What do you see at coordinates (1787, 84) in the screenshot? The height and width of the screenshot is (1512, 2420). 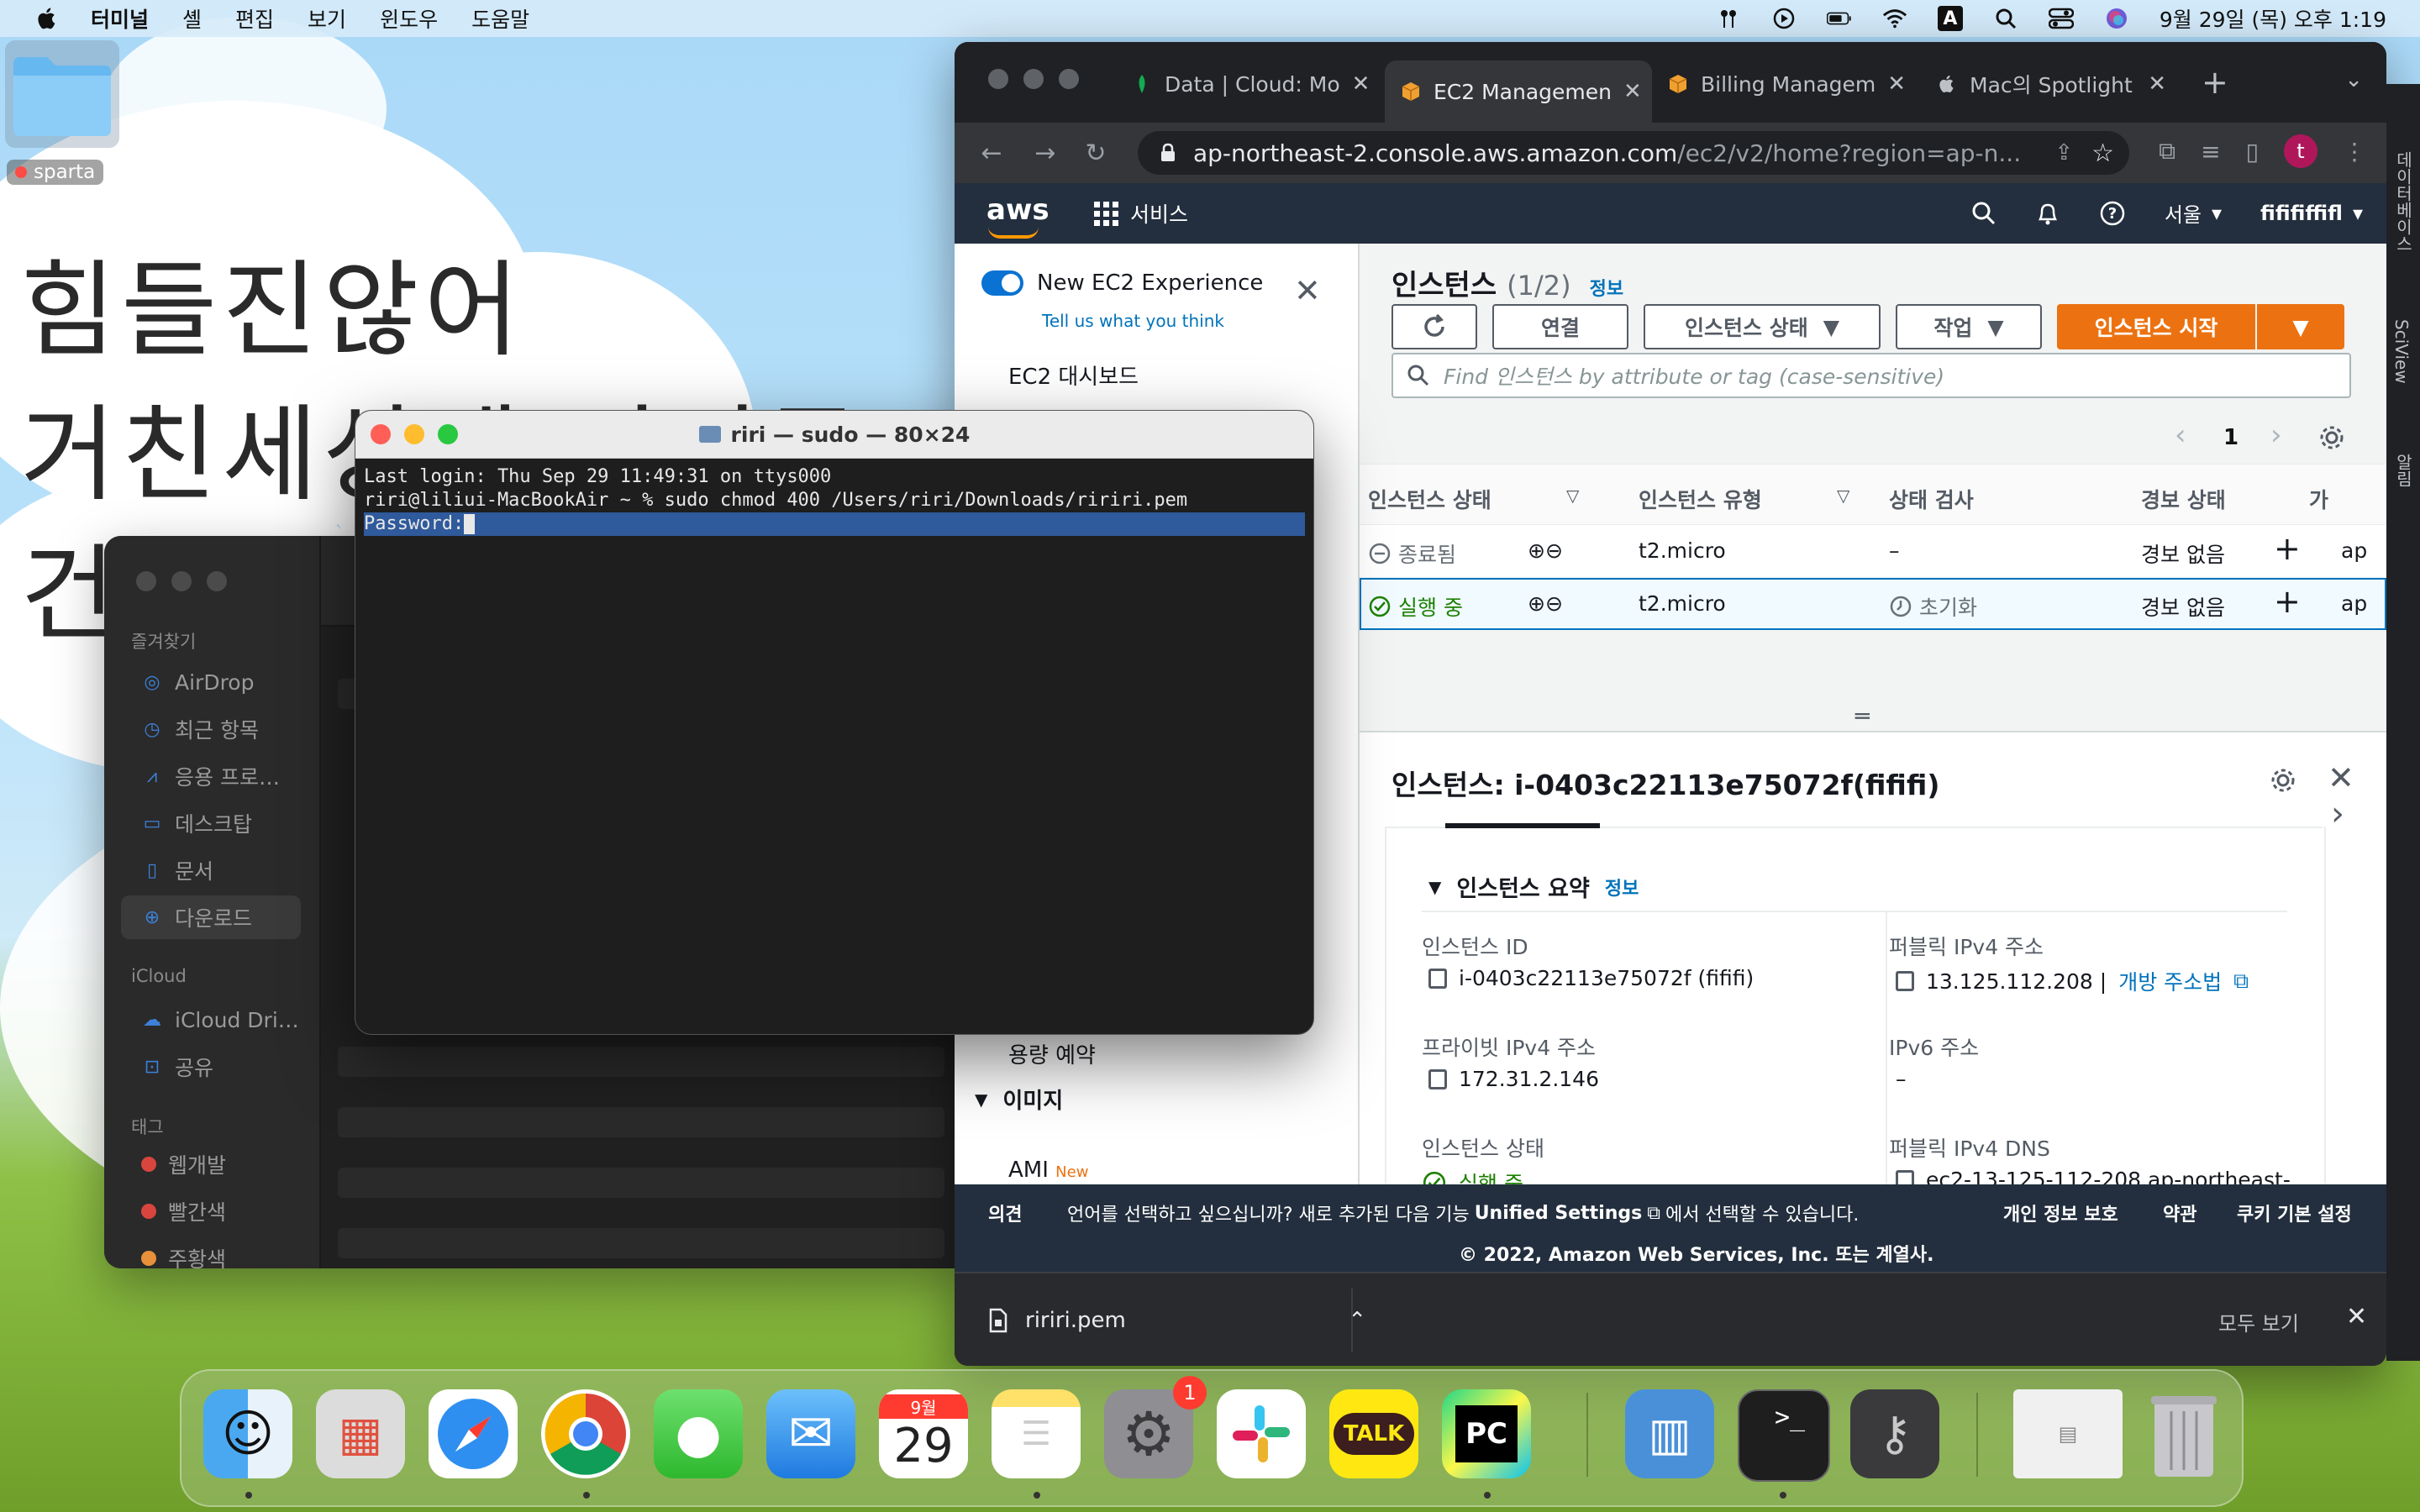 I see `tab-billing: Billing Managem ✕` at bounding box center [1787, 84].